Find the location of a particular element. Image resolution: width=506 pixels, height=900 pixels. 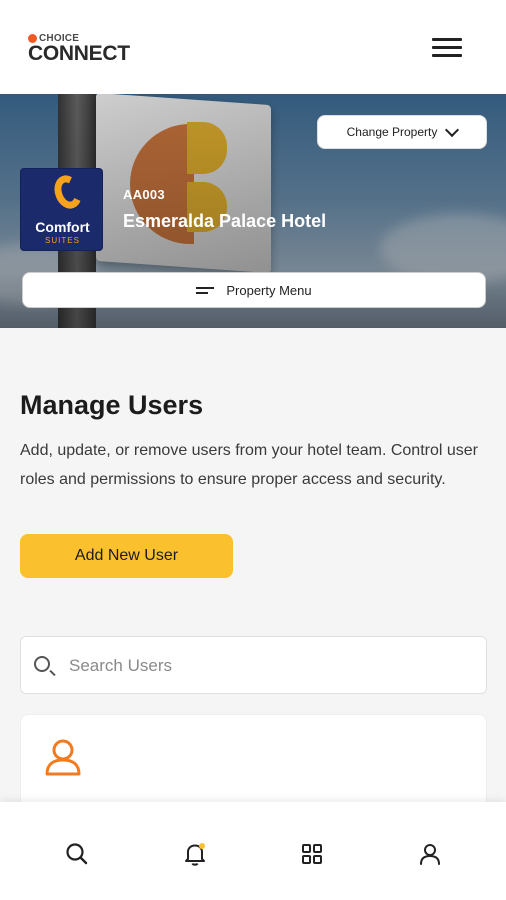

profile-icon is located at coordinates (430, 854).